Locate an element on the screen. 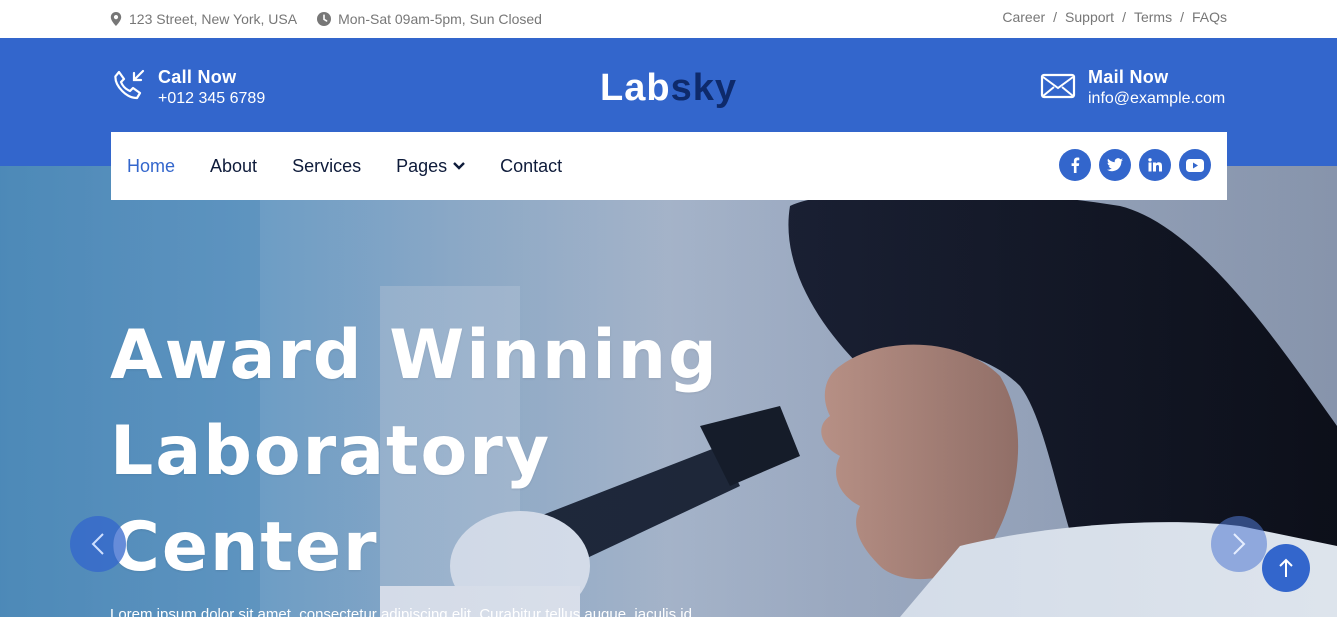 This screenshot has width=1337, height=617. social-links is located at coordinates (1131, 165).